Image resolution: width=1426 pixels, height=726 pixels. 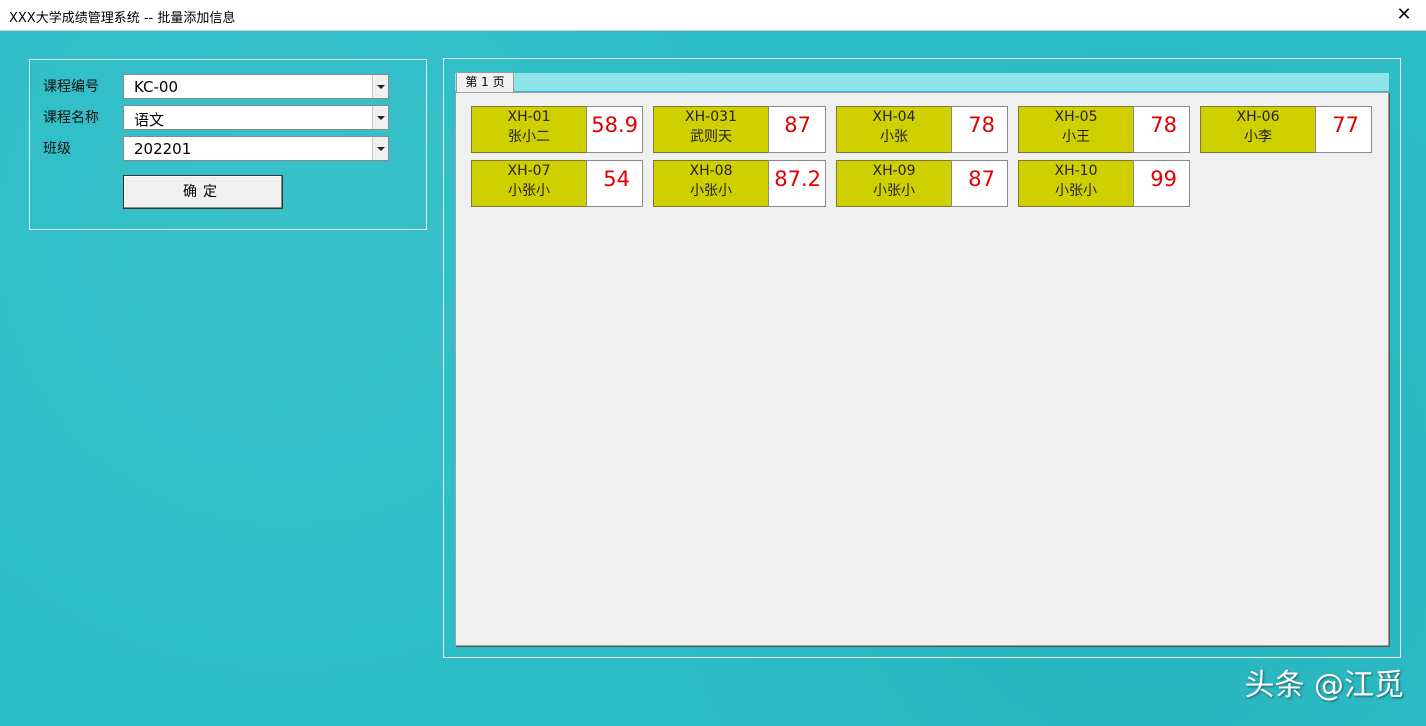 What do you see at coordinates (894, 137) in the screenshot?
I see `student-name: 小张` at bounding box center [894, 137].